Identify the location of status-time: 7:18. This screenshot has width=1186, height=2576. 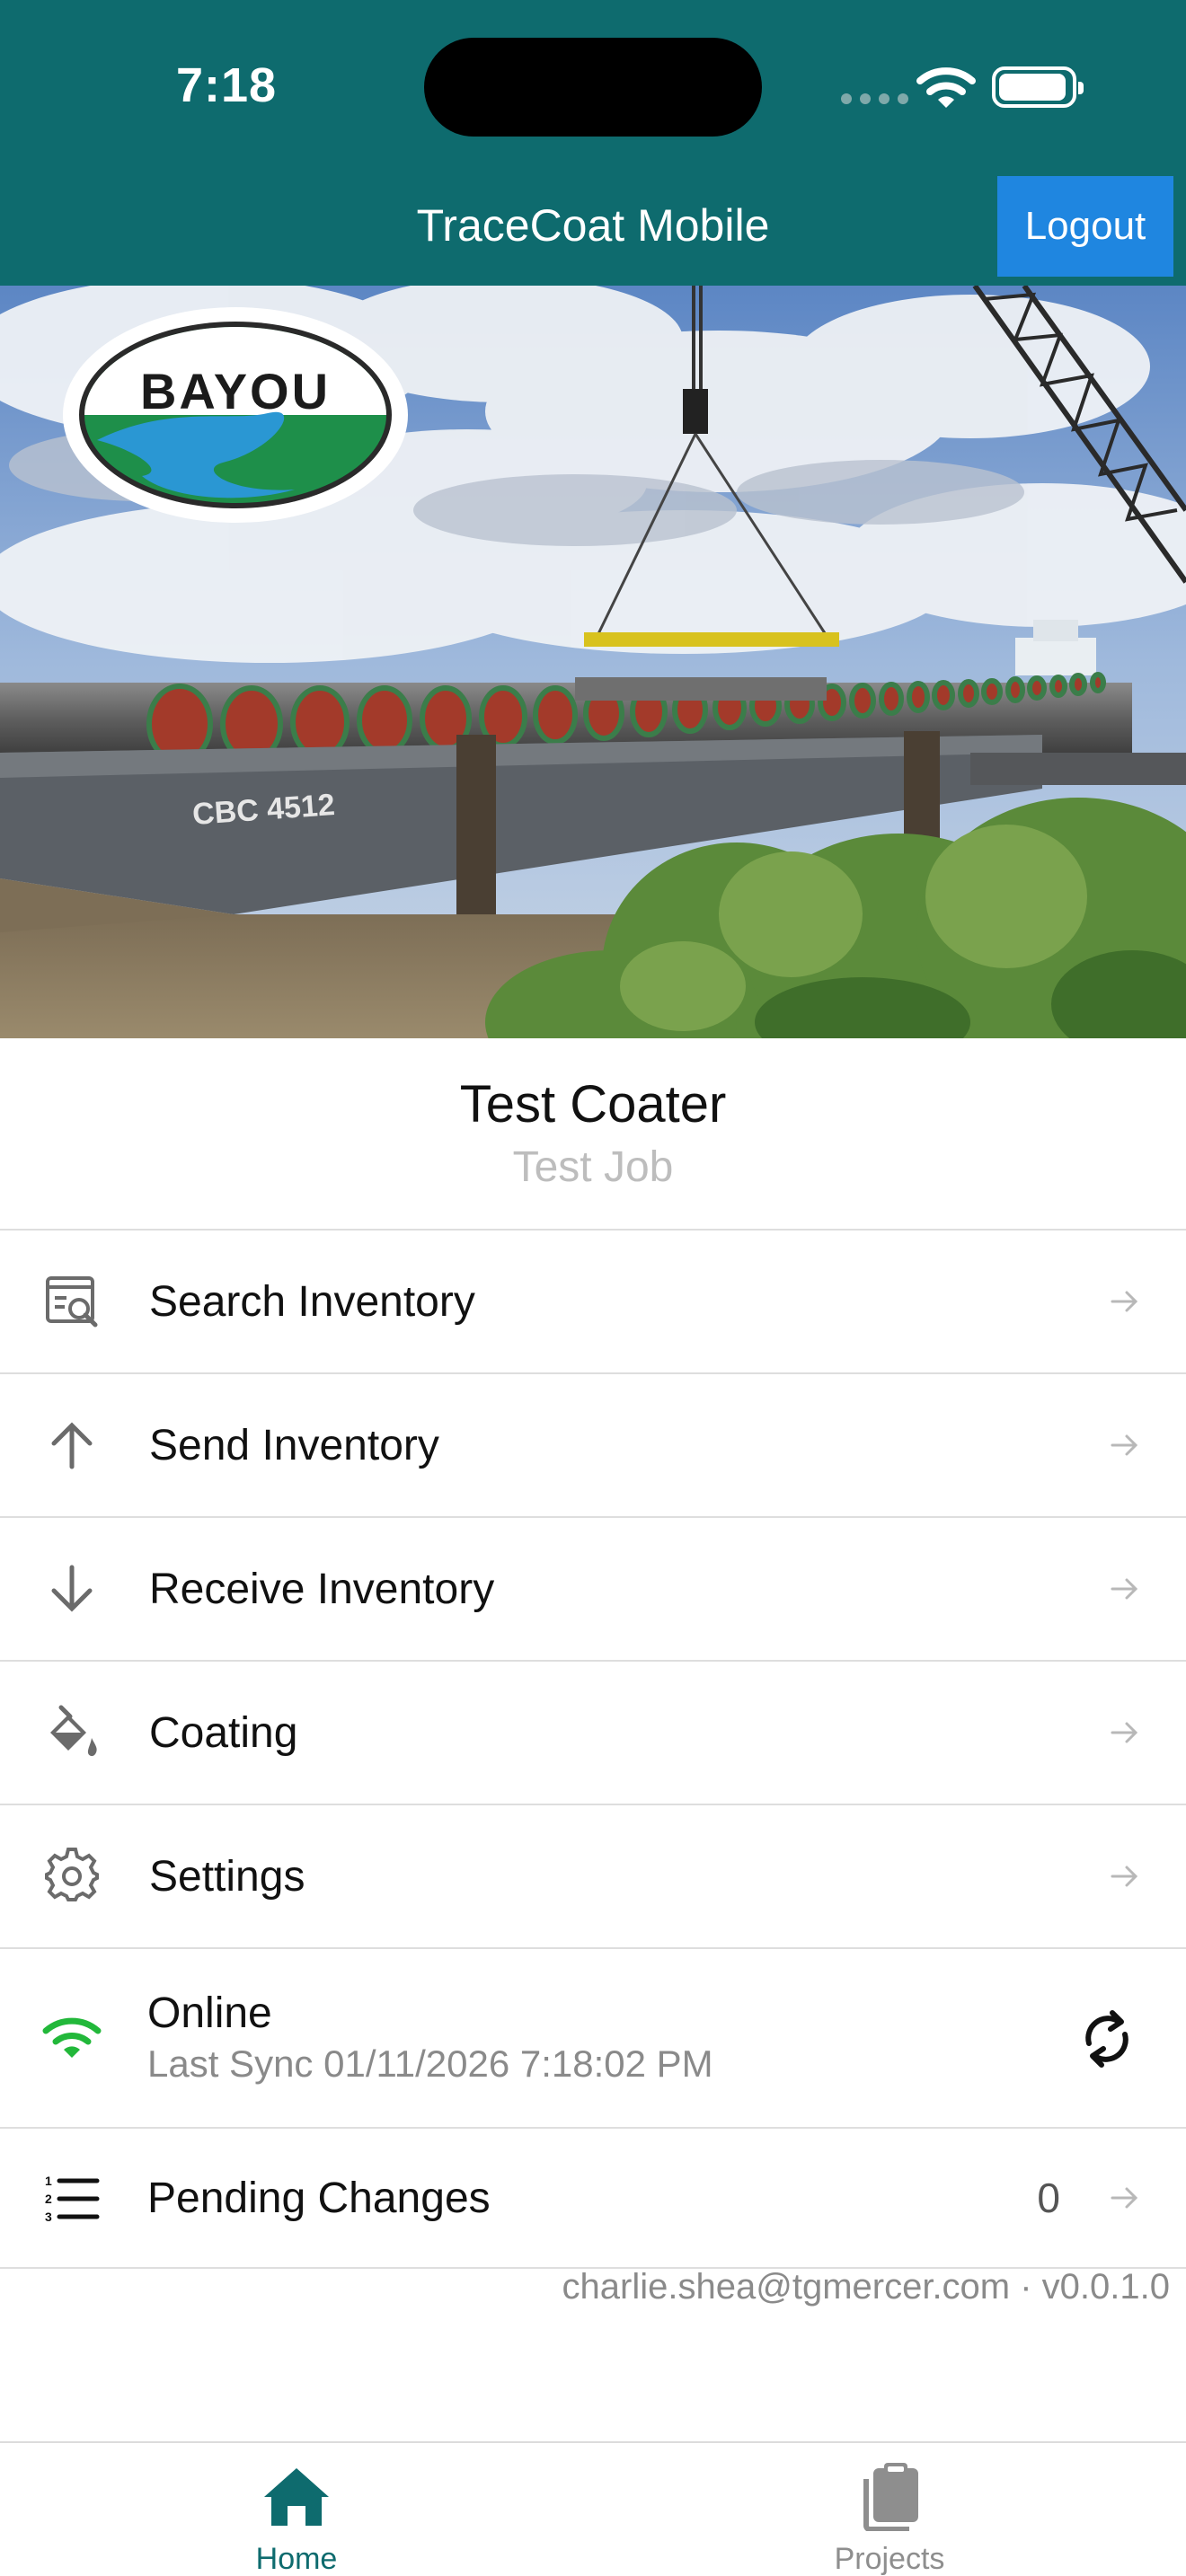
(227, 85).